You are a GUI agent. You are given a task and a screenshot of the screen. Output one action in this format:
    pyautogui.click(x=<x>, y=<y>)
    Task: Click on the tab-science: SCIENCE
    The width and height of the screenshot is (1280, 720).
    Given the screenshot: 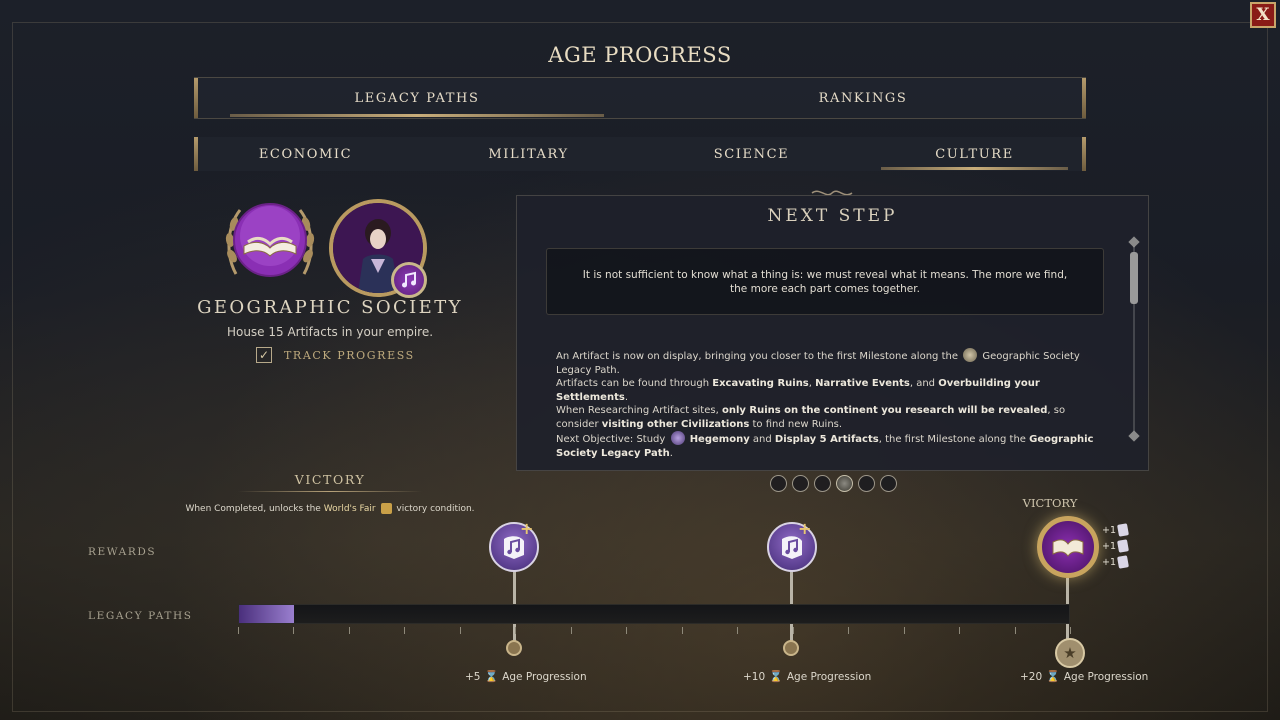 What is the action you would take?
    pyautogui.click(x=751, y=154)
    